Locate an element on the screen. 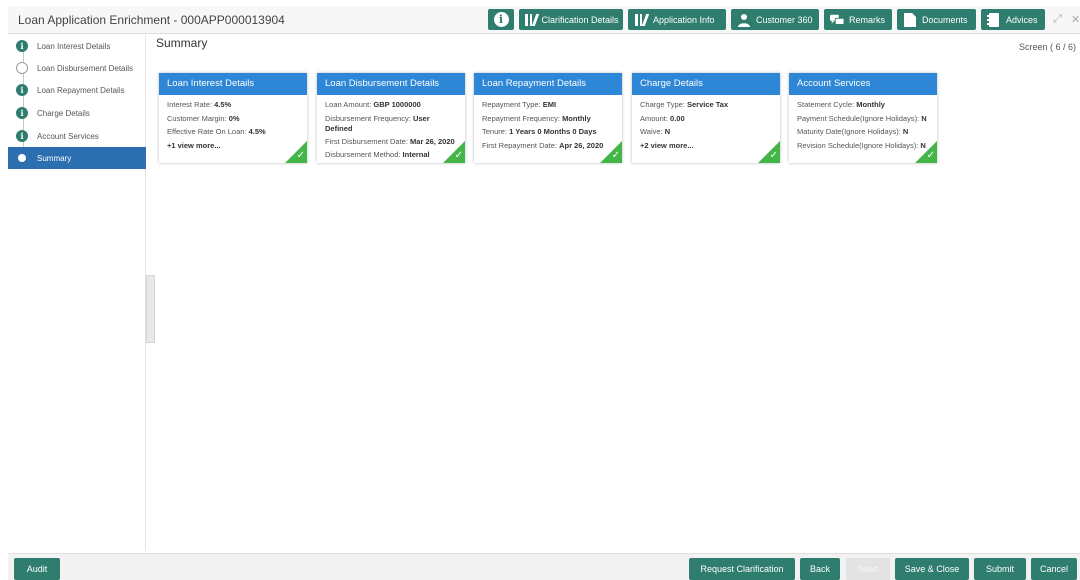 This screenshot has height=580, width=1080. sidebar-item-loan-interest-details: i Loan Interest Details is located at coordinates (77, 46).